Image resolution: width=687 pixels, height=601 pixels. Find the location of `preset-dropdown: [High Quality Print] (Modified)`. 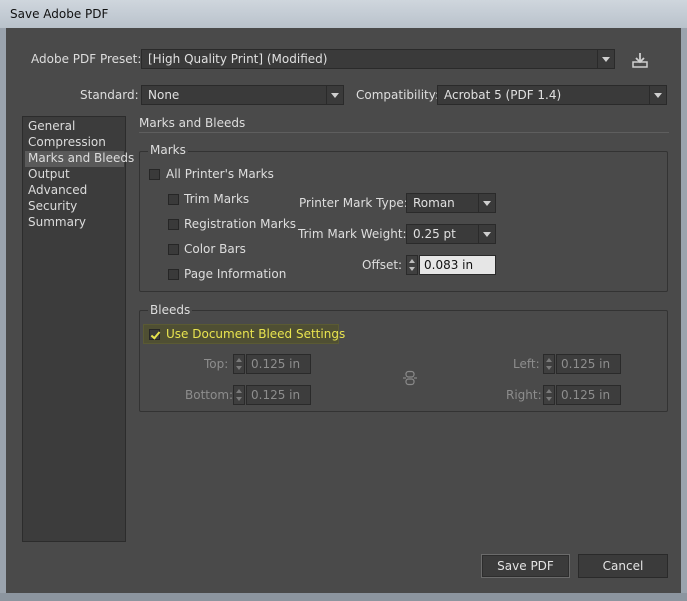

preset-dropdown: [High Quality Print] (Modified) is located at coordinates (378, 59).